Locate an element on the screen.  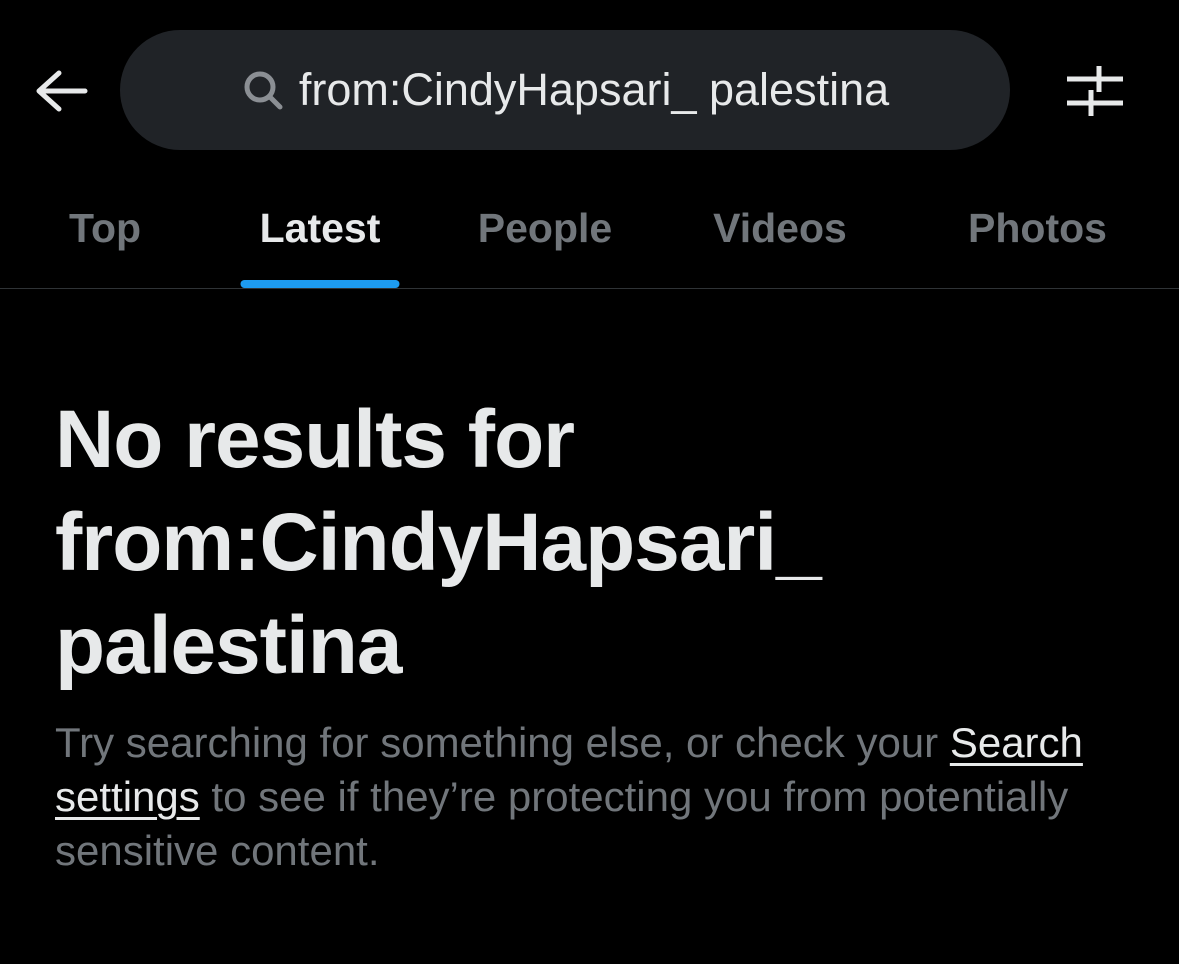
back-button is located at coordinates (61, 91).